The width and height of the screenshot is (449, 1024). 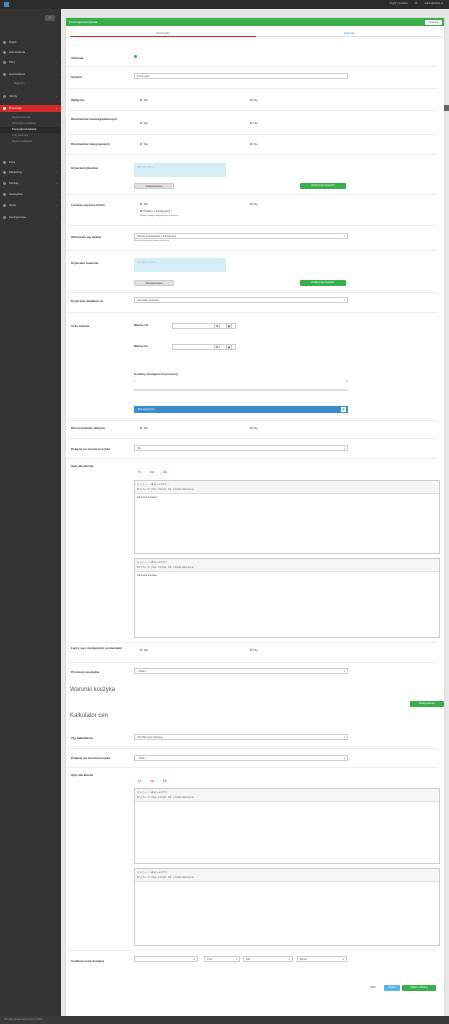 I want to click on gross-config-radio: Pobierz z konfiguracji, so click(x=155, y=211).